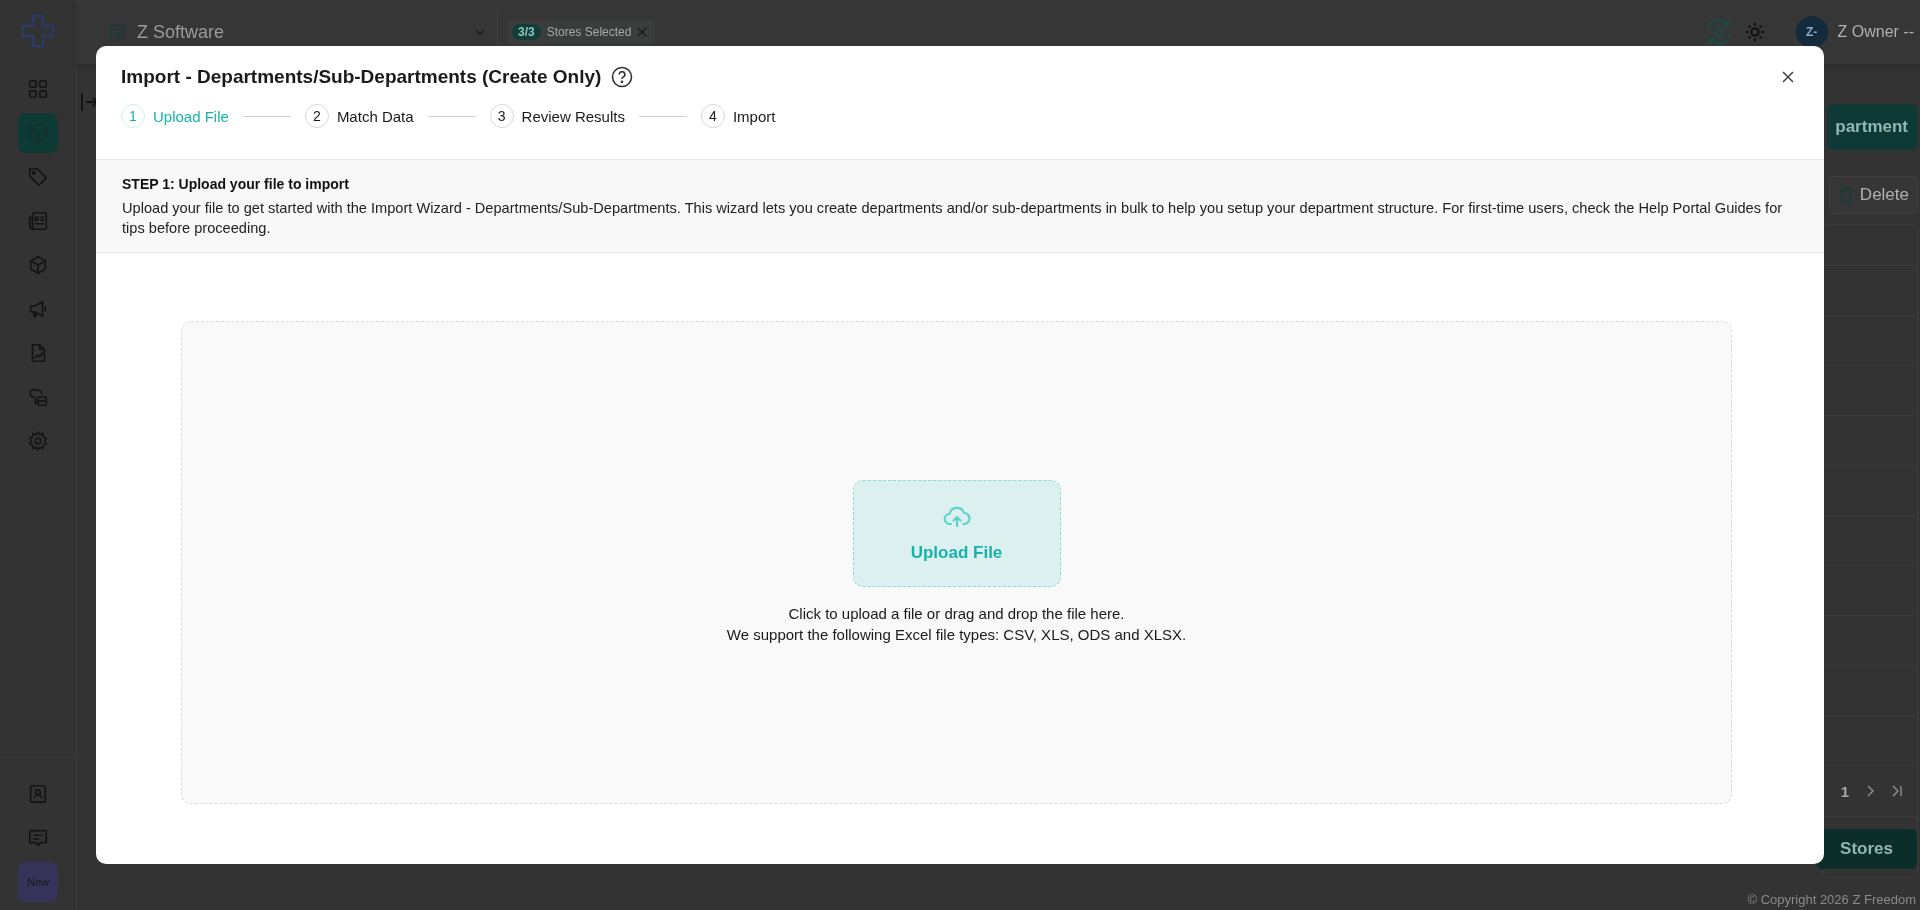 The height and width of the screenshot is (910, 1920). Describe the element at coordinates (117, 32) in the screenshot. I see `store-icon` at that location.